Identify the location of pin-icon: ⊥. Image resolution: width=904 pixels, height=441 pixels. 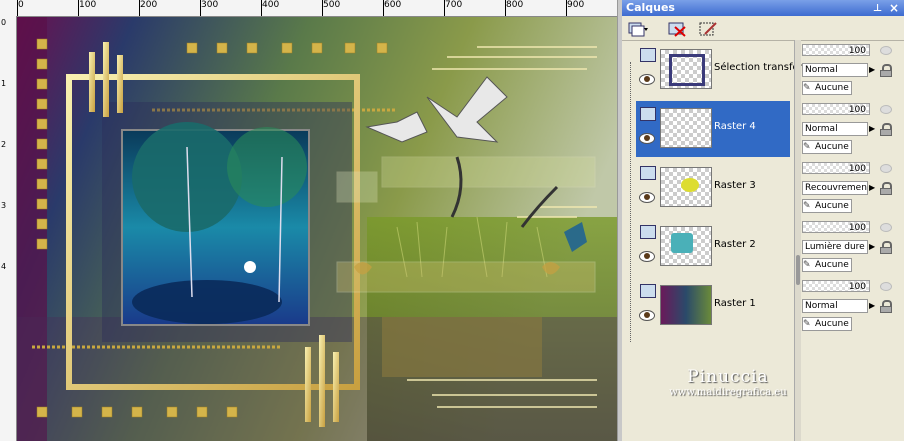
(877, 9).